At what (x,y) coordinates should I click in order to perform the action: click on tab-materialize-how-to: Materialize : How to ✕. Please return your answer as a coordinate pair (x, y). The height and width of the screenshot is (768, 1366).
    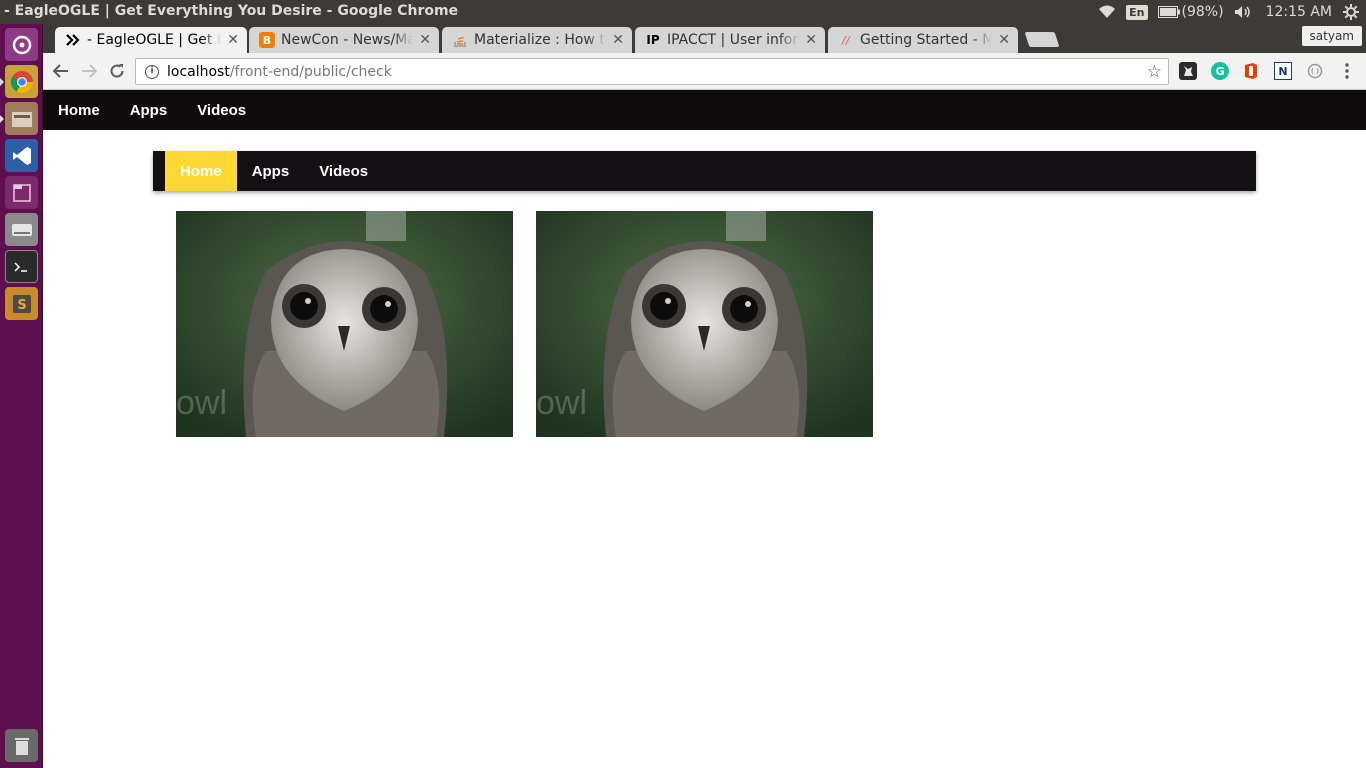
    Looking at the image, I should click on (537, 40).